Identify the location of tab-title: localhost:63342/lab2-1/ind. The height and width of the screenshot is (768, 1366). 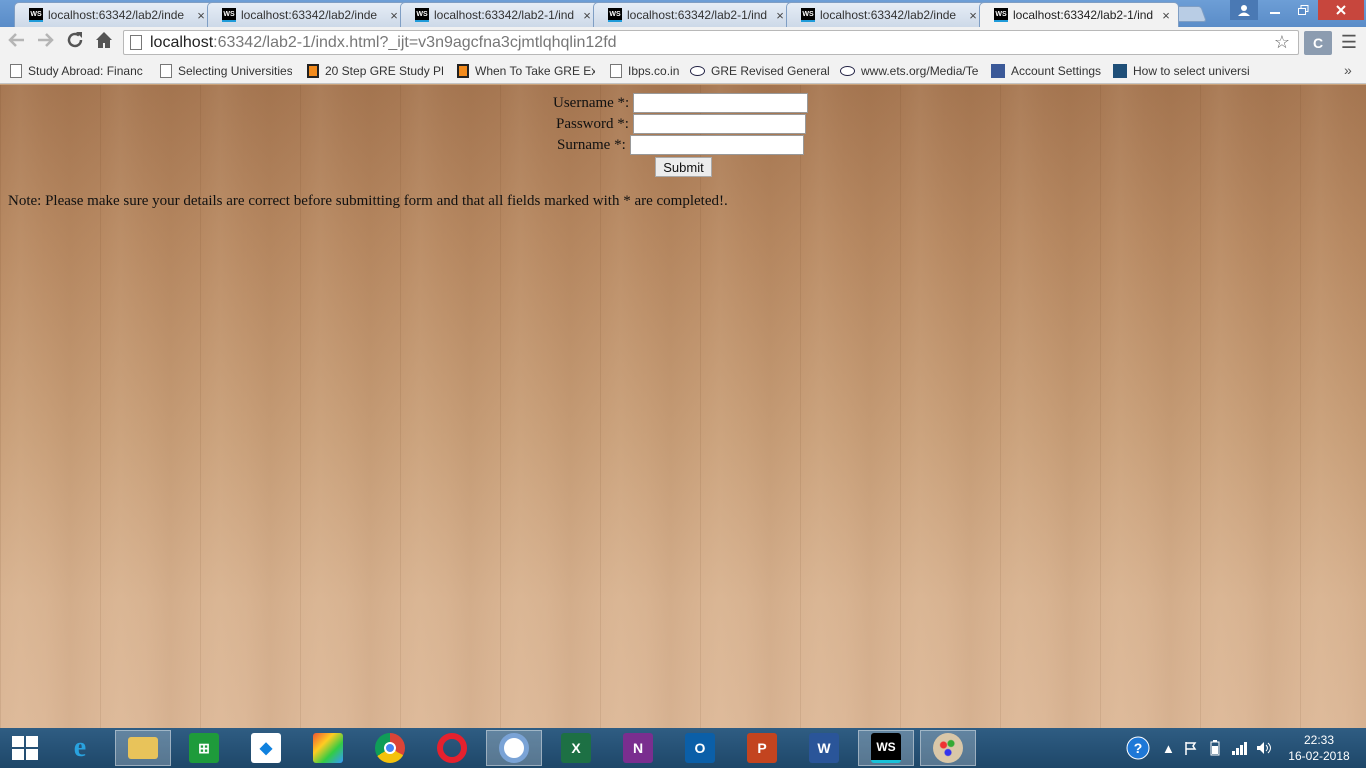
(697, 15).